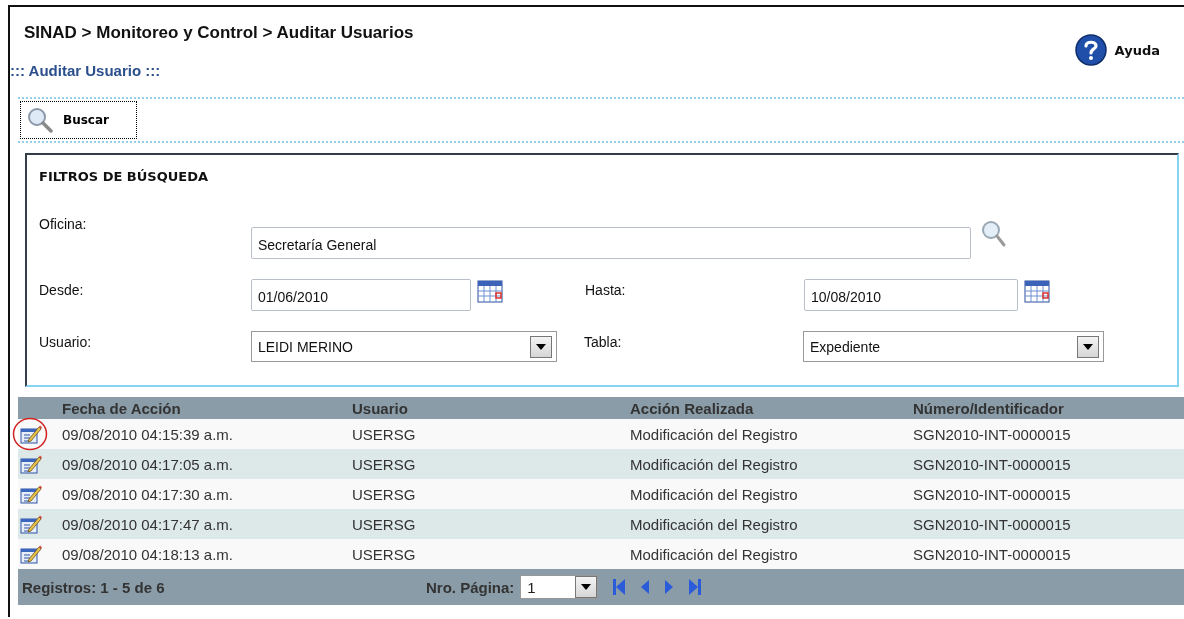  I want to click on date-field: 01/06/2010, so click(361, 295).